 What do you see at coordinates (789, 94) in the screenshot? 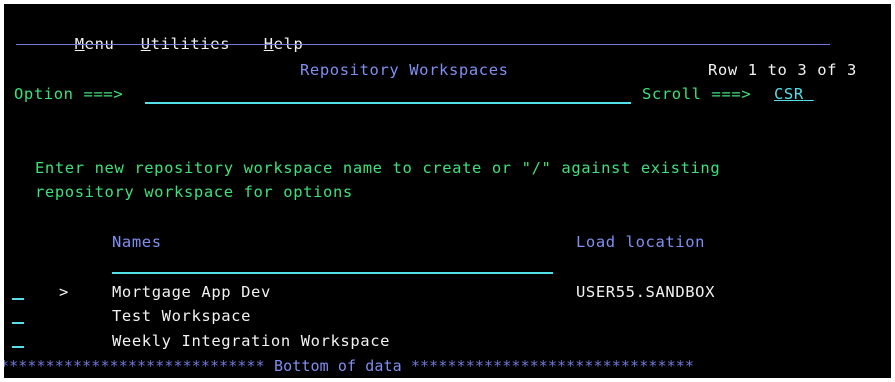
I see `scroll-value: CSR` at bounding box center [789, 94].